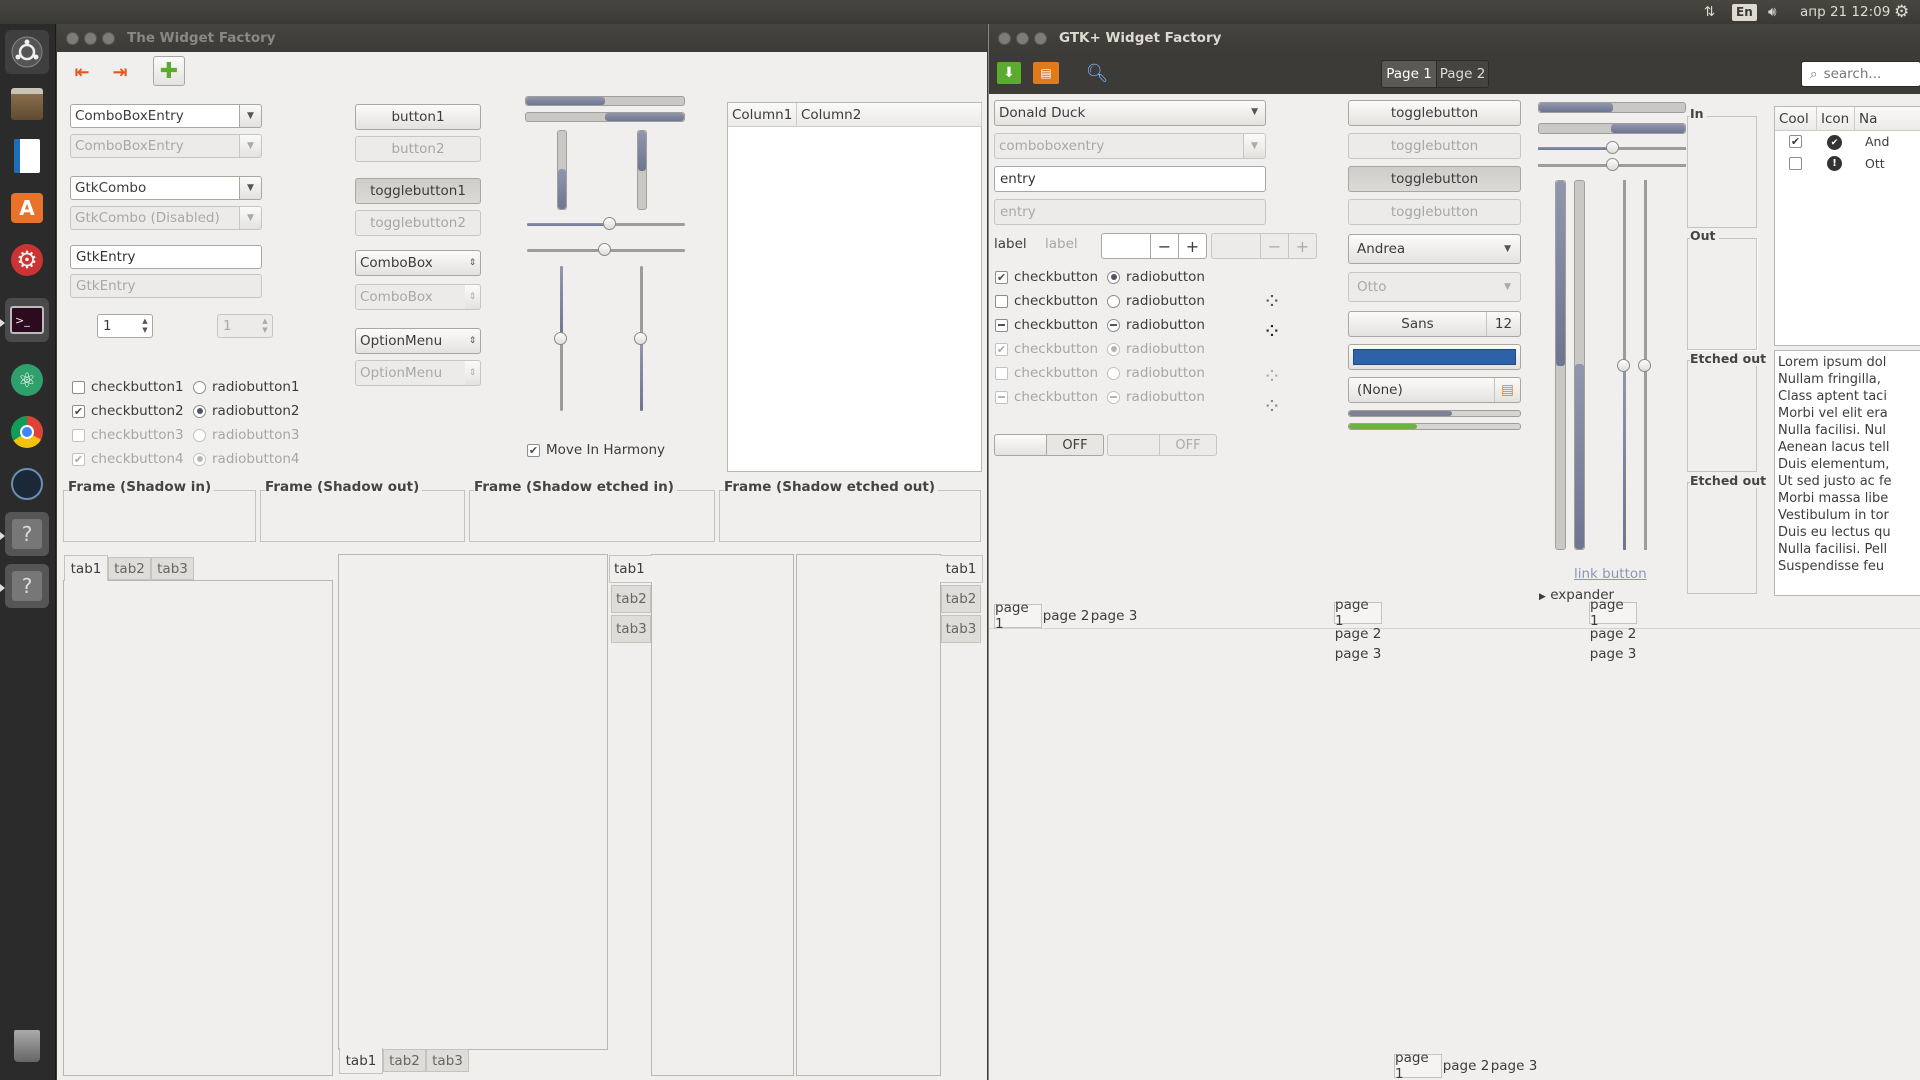  I want to click on entry: entry, so click(1130, 179).